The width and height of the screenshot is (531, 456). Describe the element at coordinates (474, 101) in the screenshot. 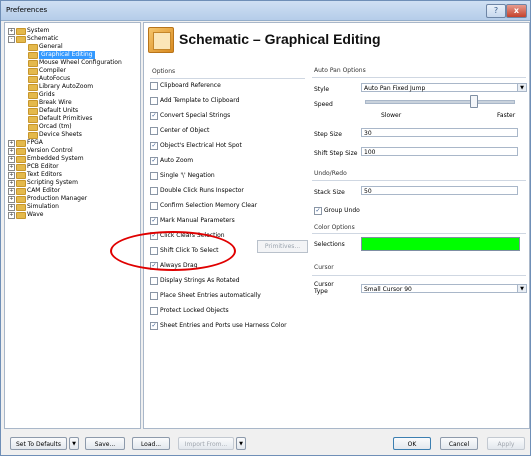

I see `speed-slider-thumb` at that location.